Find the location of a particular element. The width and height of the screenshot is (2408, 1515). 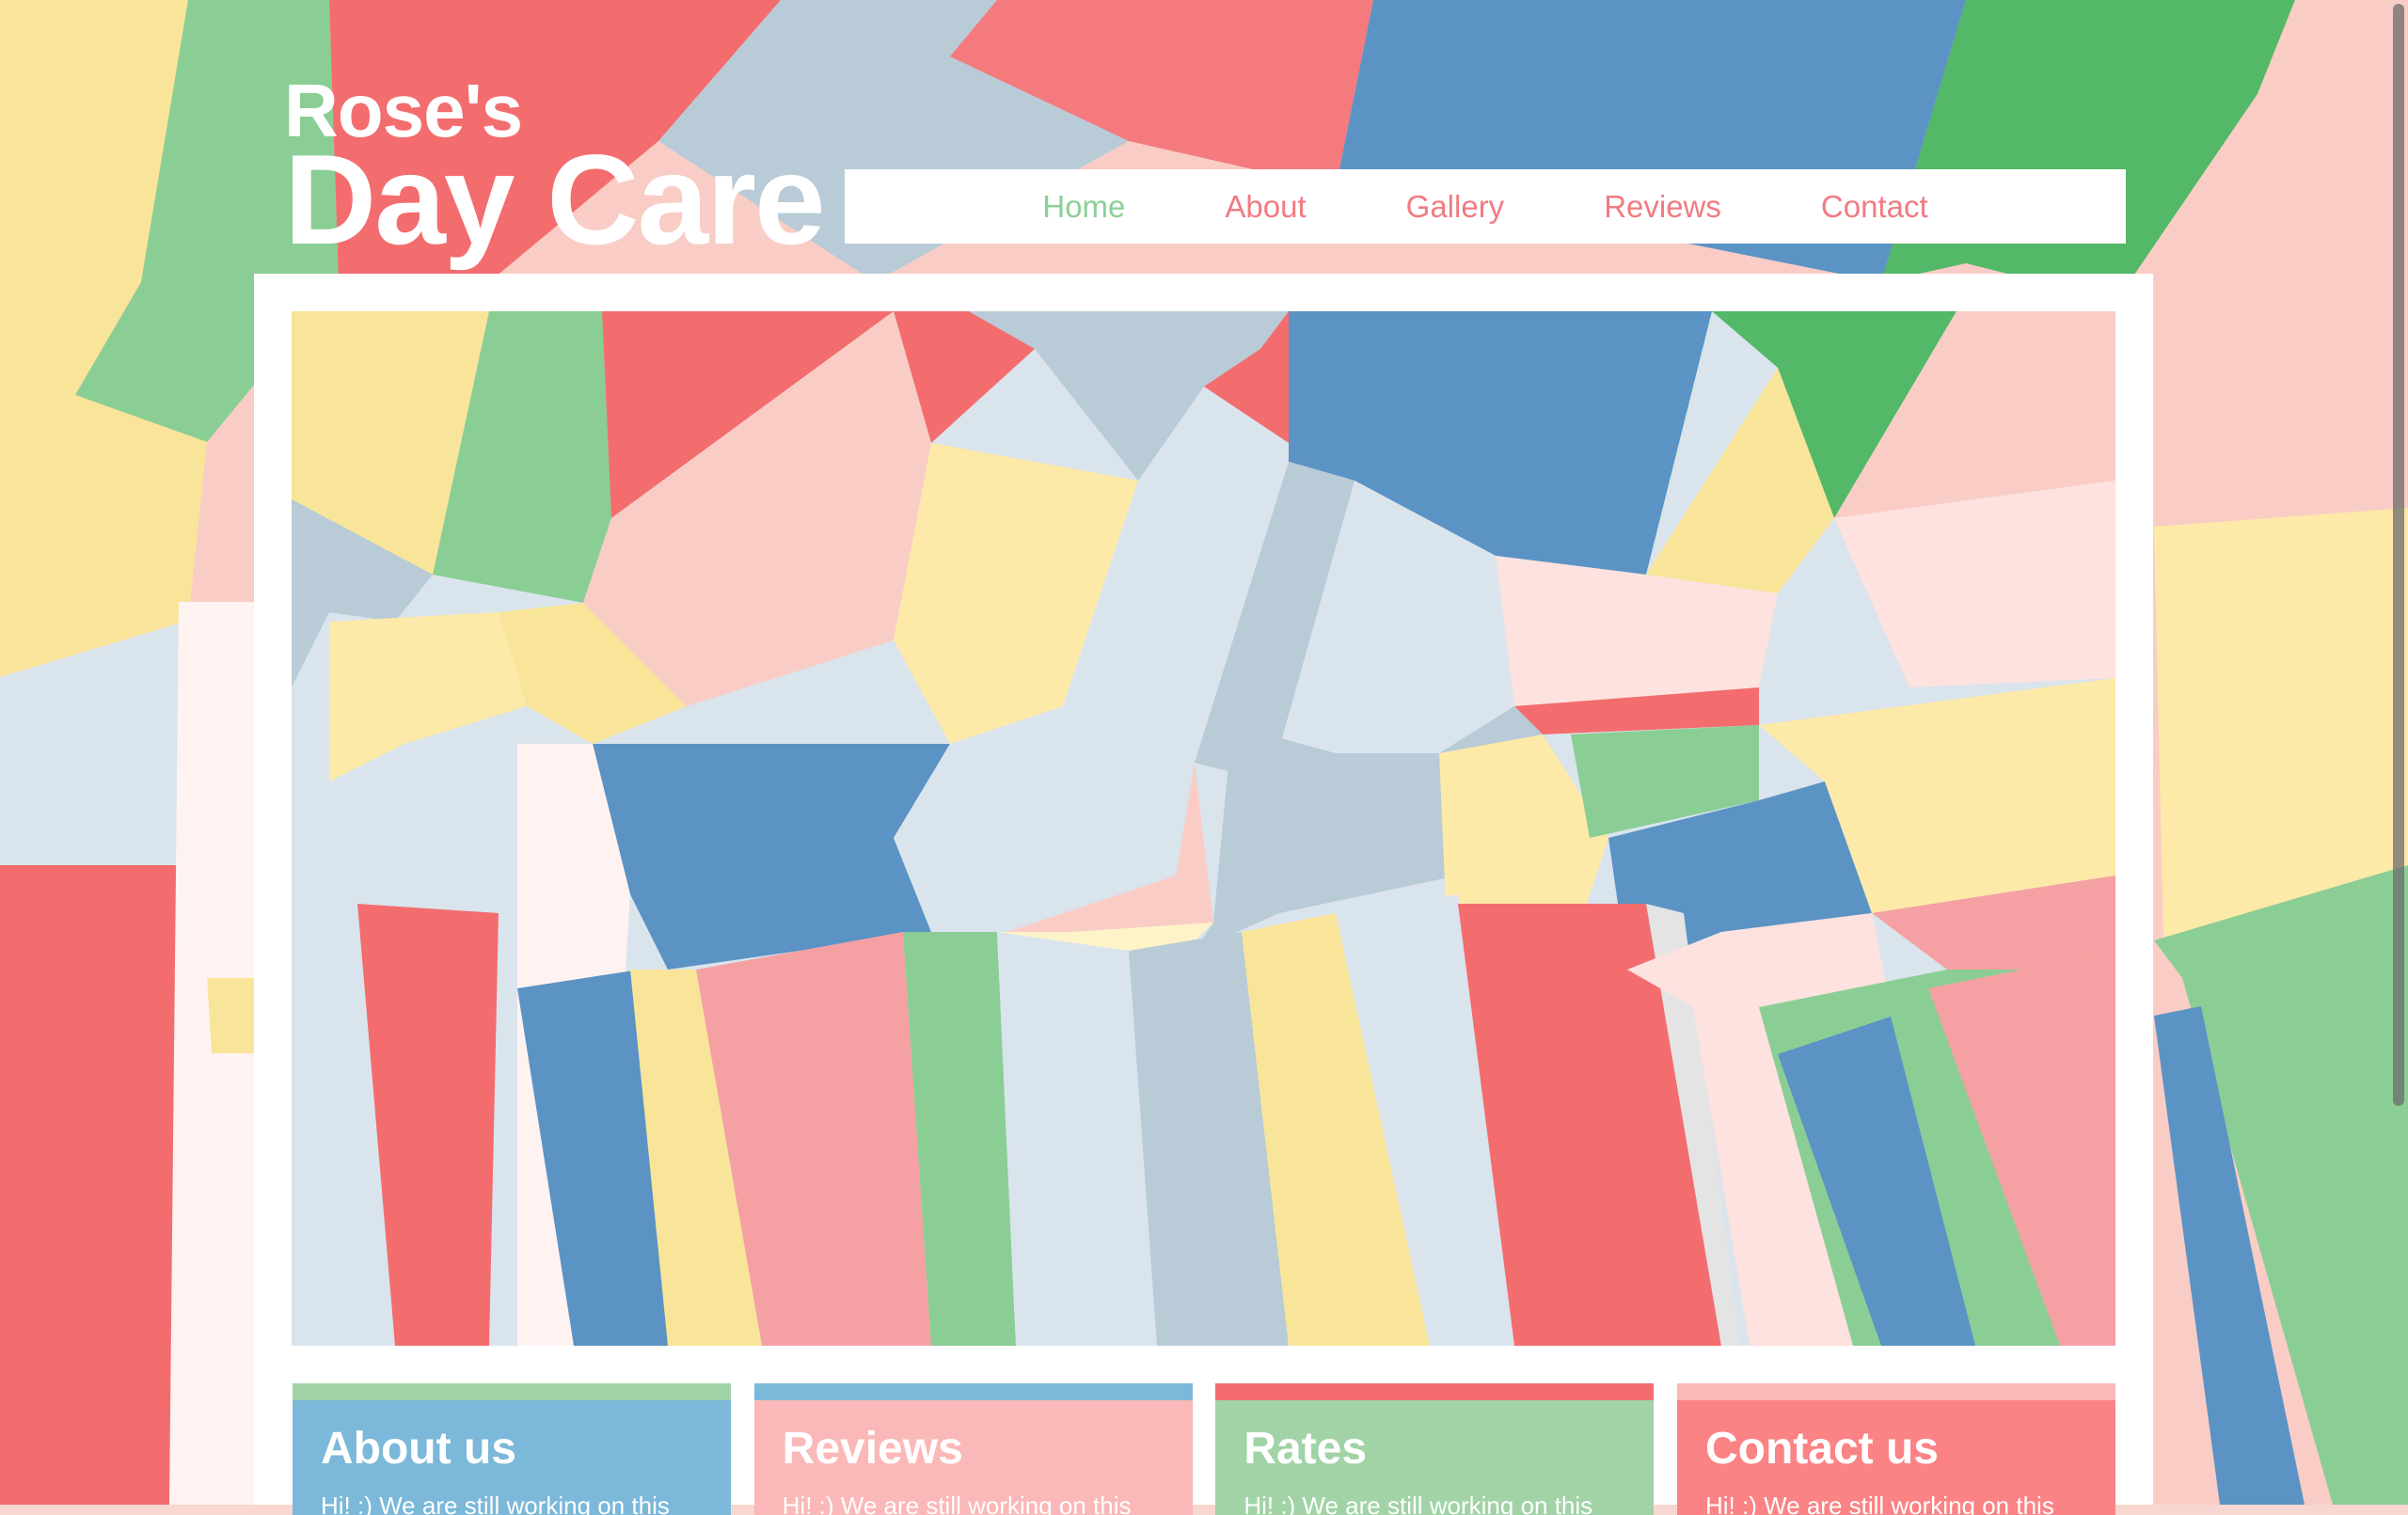

logo-line-2: Day Care is located at coordinates (555, 199).